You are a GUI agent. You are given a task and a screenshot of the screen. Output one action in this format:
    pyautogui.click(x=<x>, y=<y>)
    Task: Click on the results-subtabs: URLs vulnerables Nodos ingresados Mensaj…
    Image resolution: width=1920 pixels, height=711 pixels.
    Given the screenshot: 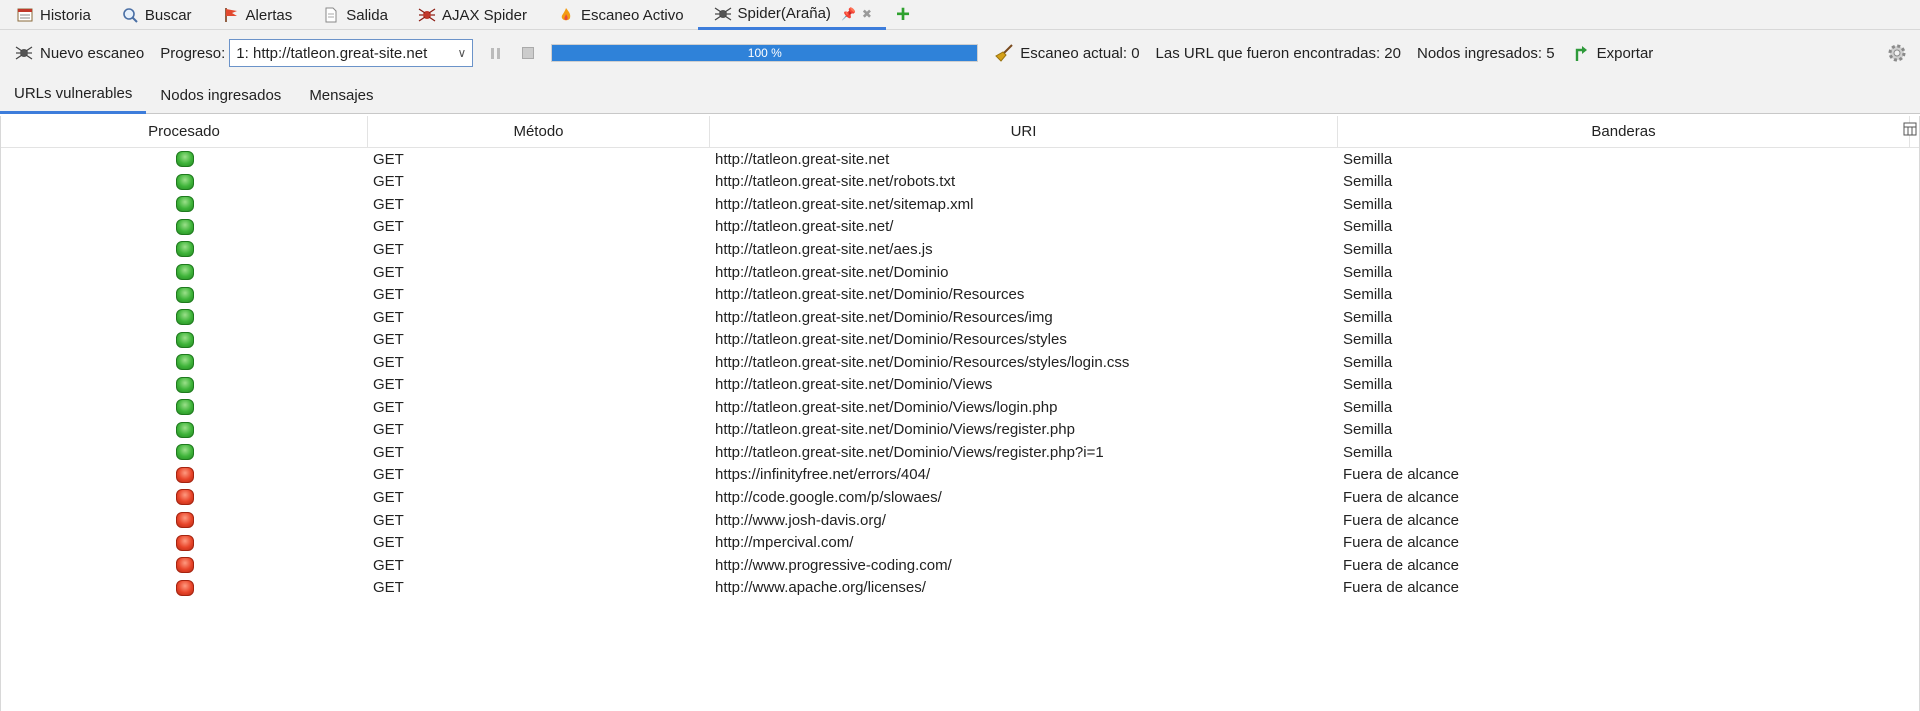 What is the action you would take?
    pyautogui.click(x=960, y=95)
    